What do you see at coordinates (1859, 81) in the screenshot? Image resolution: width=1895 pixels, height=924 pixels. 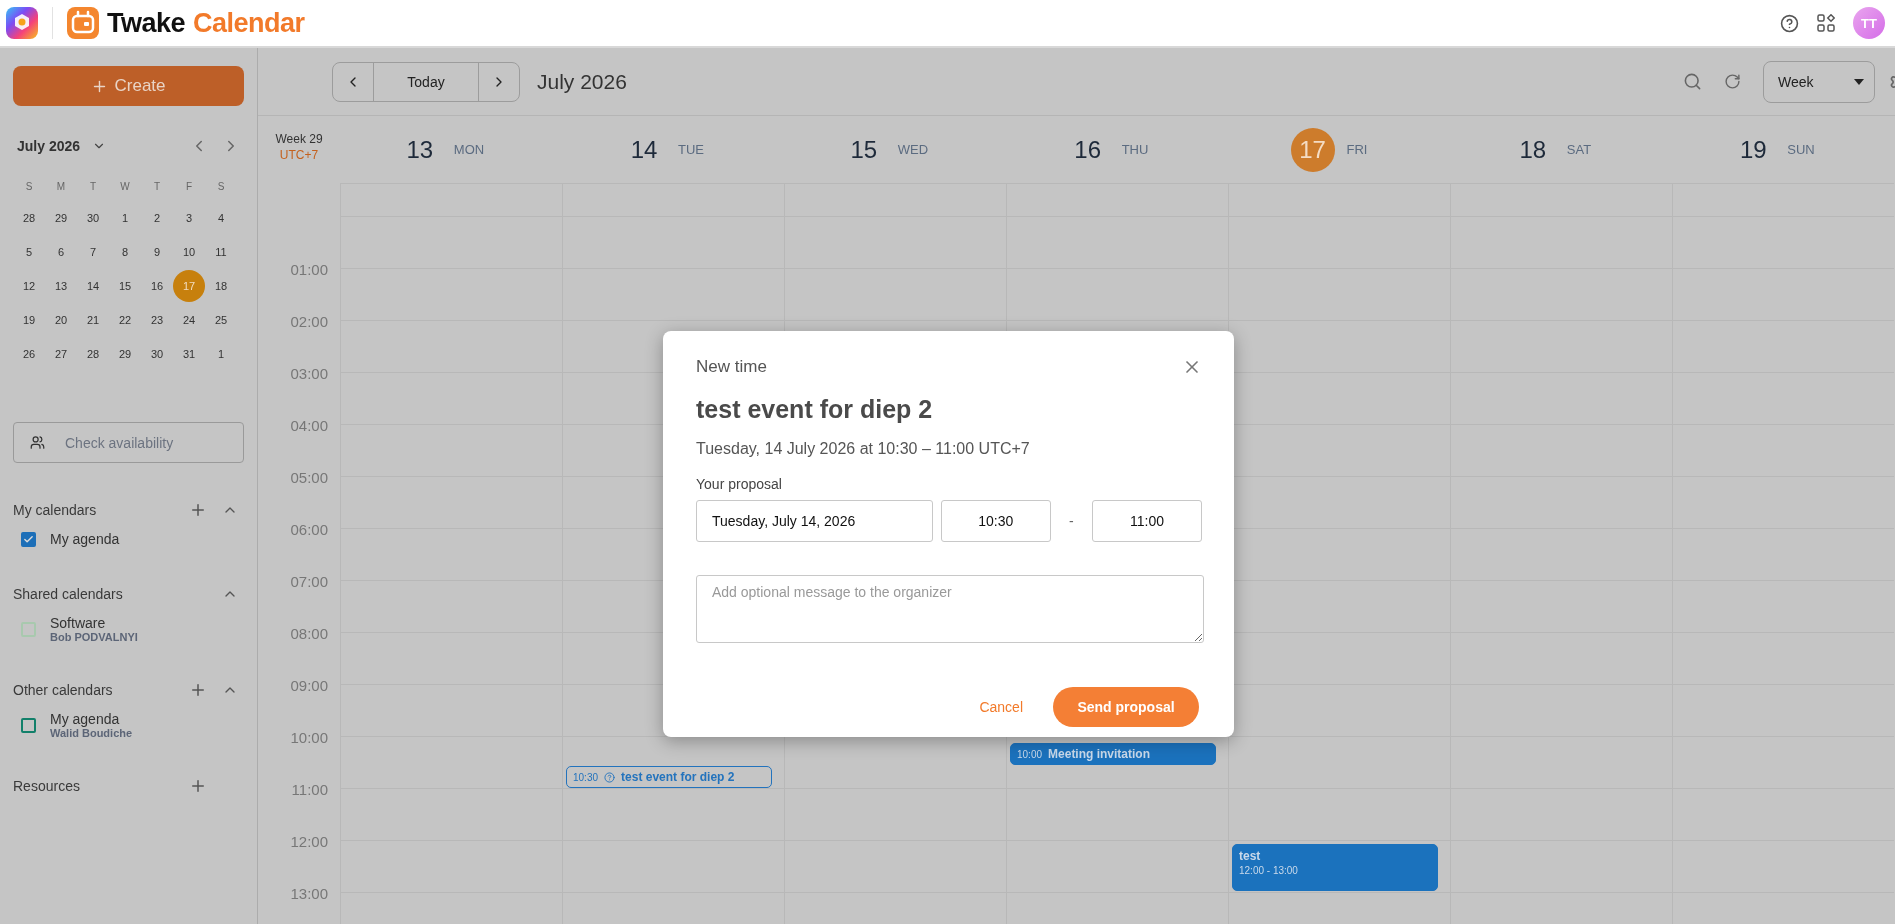 I see `caret-icon` at bounding box center [1859, 81].